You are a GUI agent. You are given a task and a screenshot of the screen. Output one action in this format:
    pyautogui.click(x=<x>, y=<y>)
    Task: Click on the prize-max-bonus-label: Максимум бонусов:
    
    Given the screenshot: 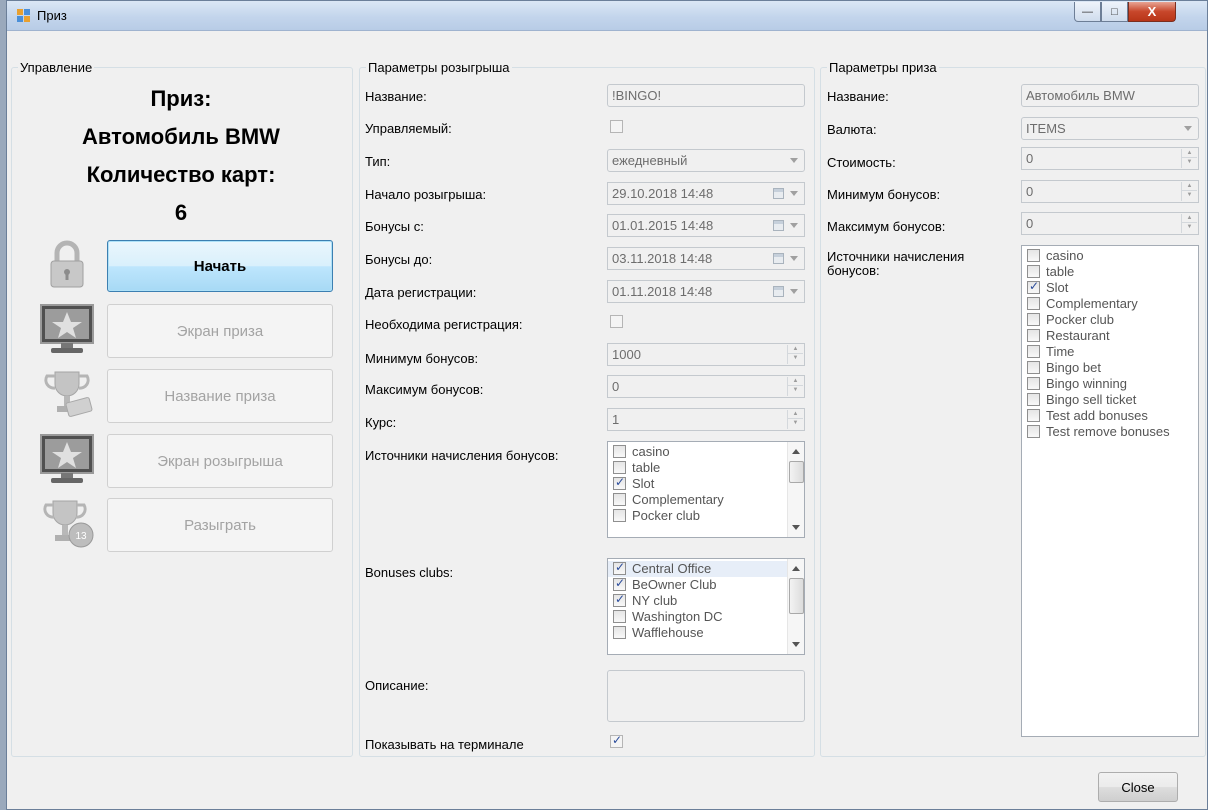 What is the action you would take?
    pyautogui.click(x=886, y=226)
    